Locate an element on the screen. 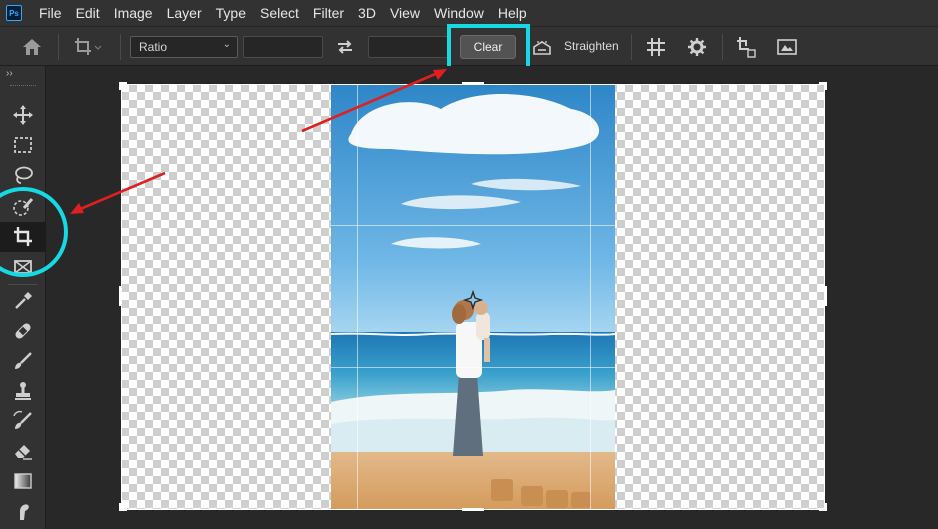  smudge-icon is located at coordinates (24, 512).